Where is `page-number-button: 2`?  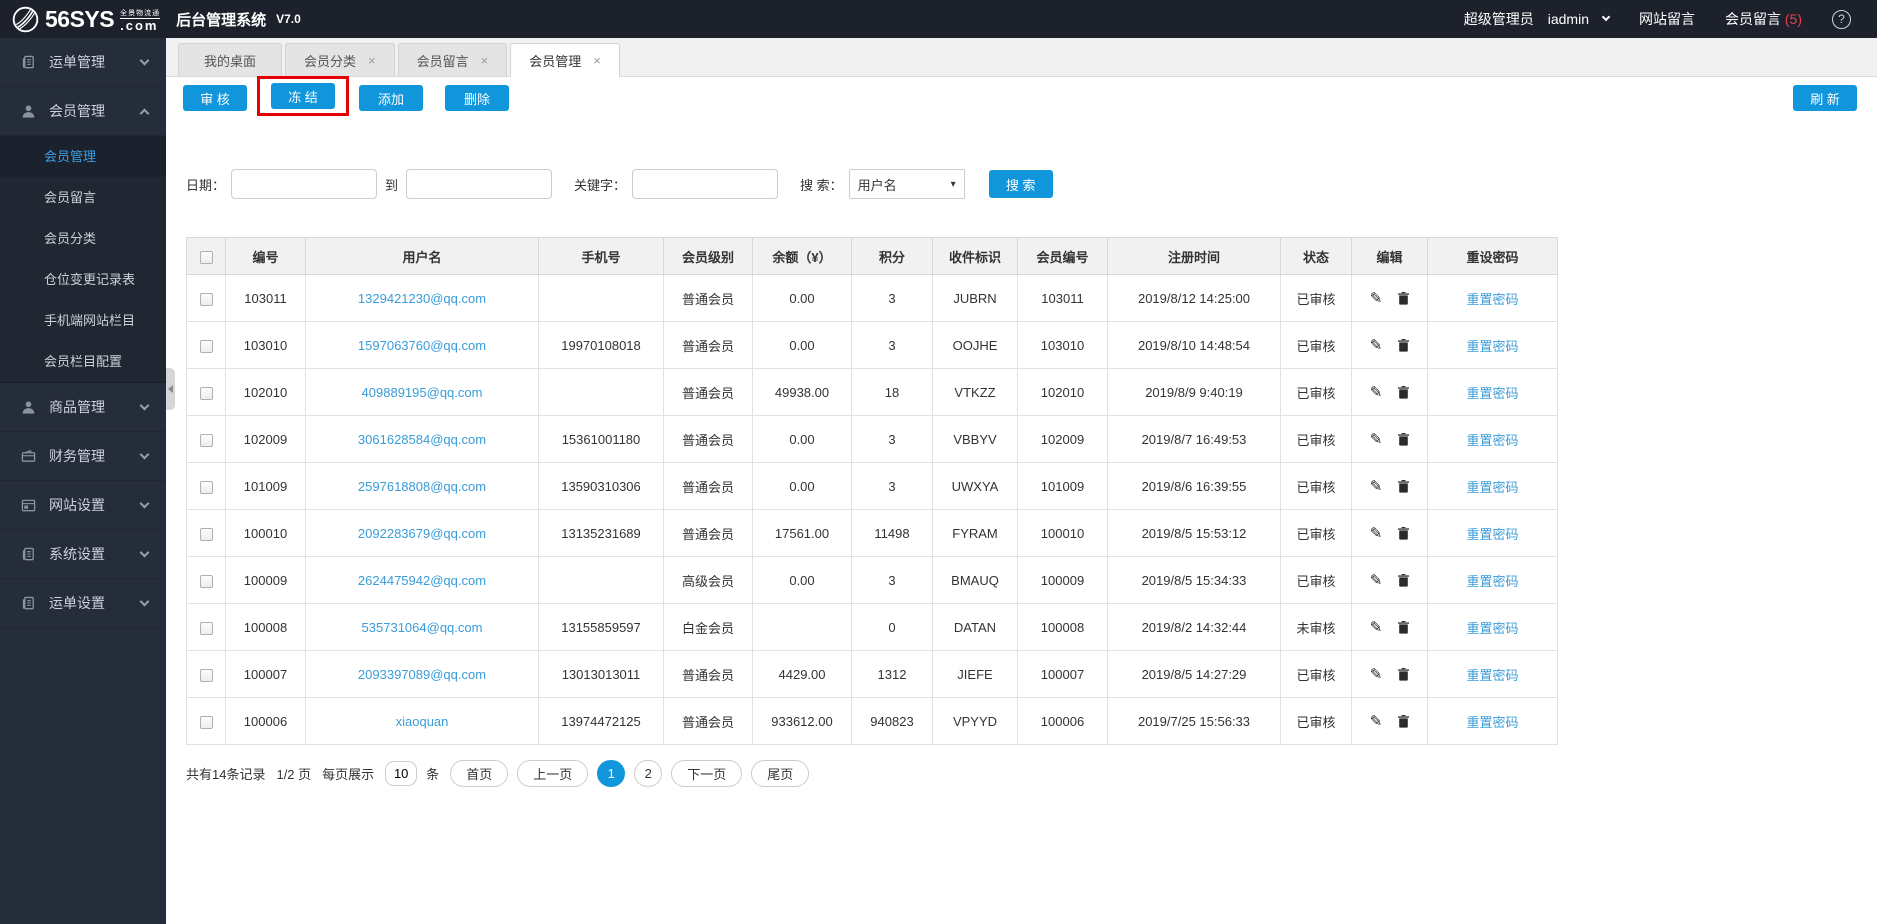 page-number-button: 2 is located at coordinates (648, 773).